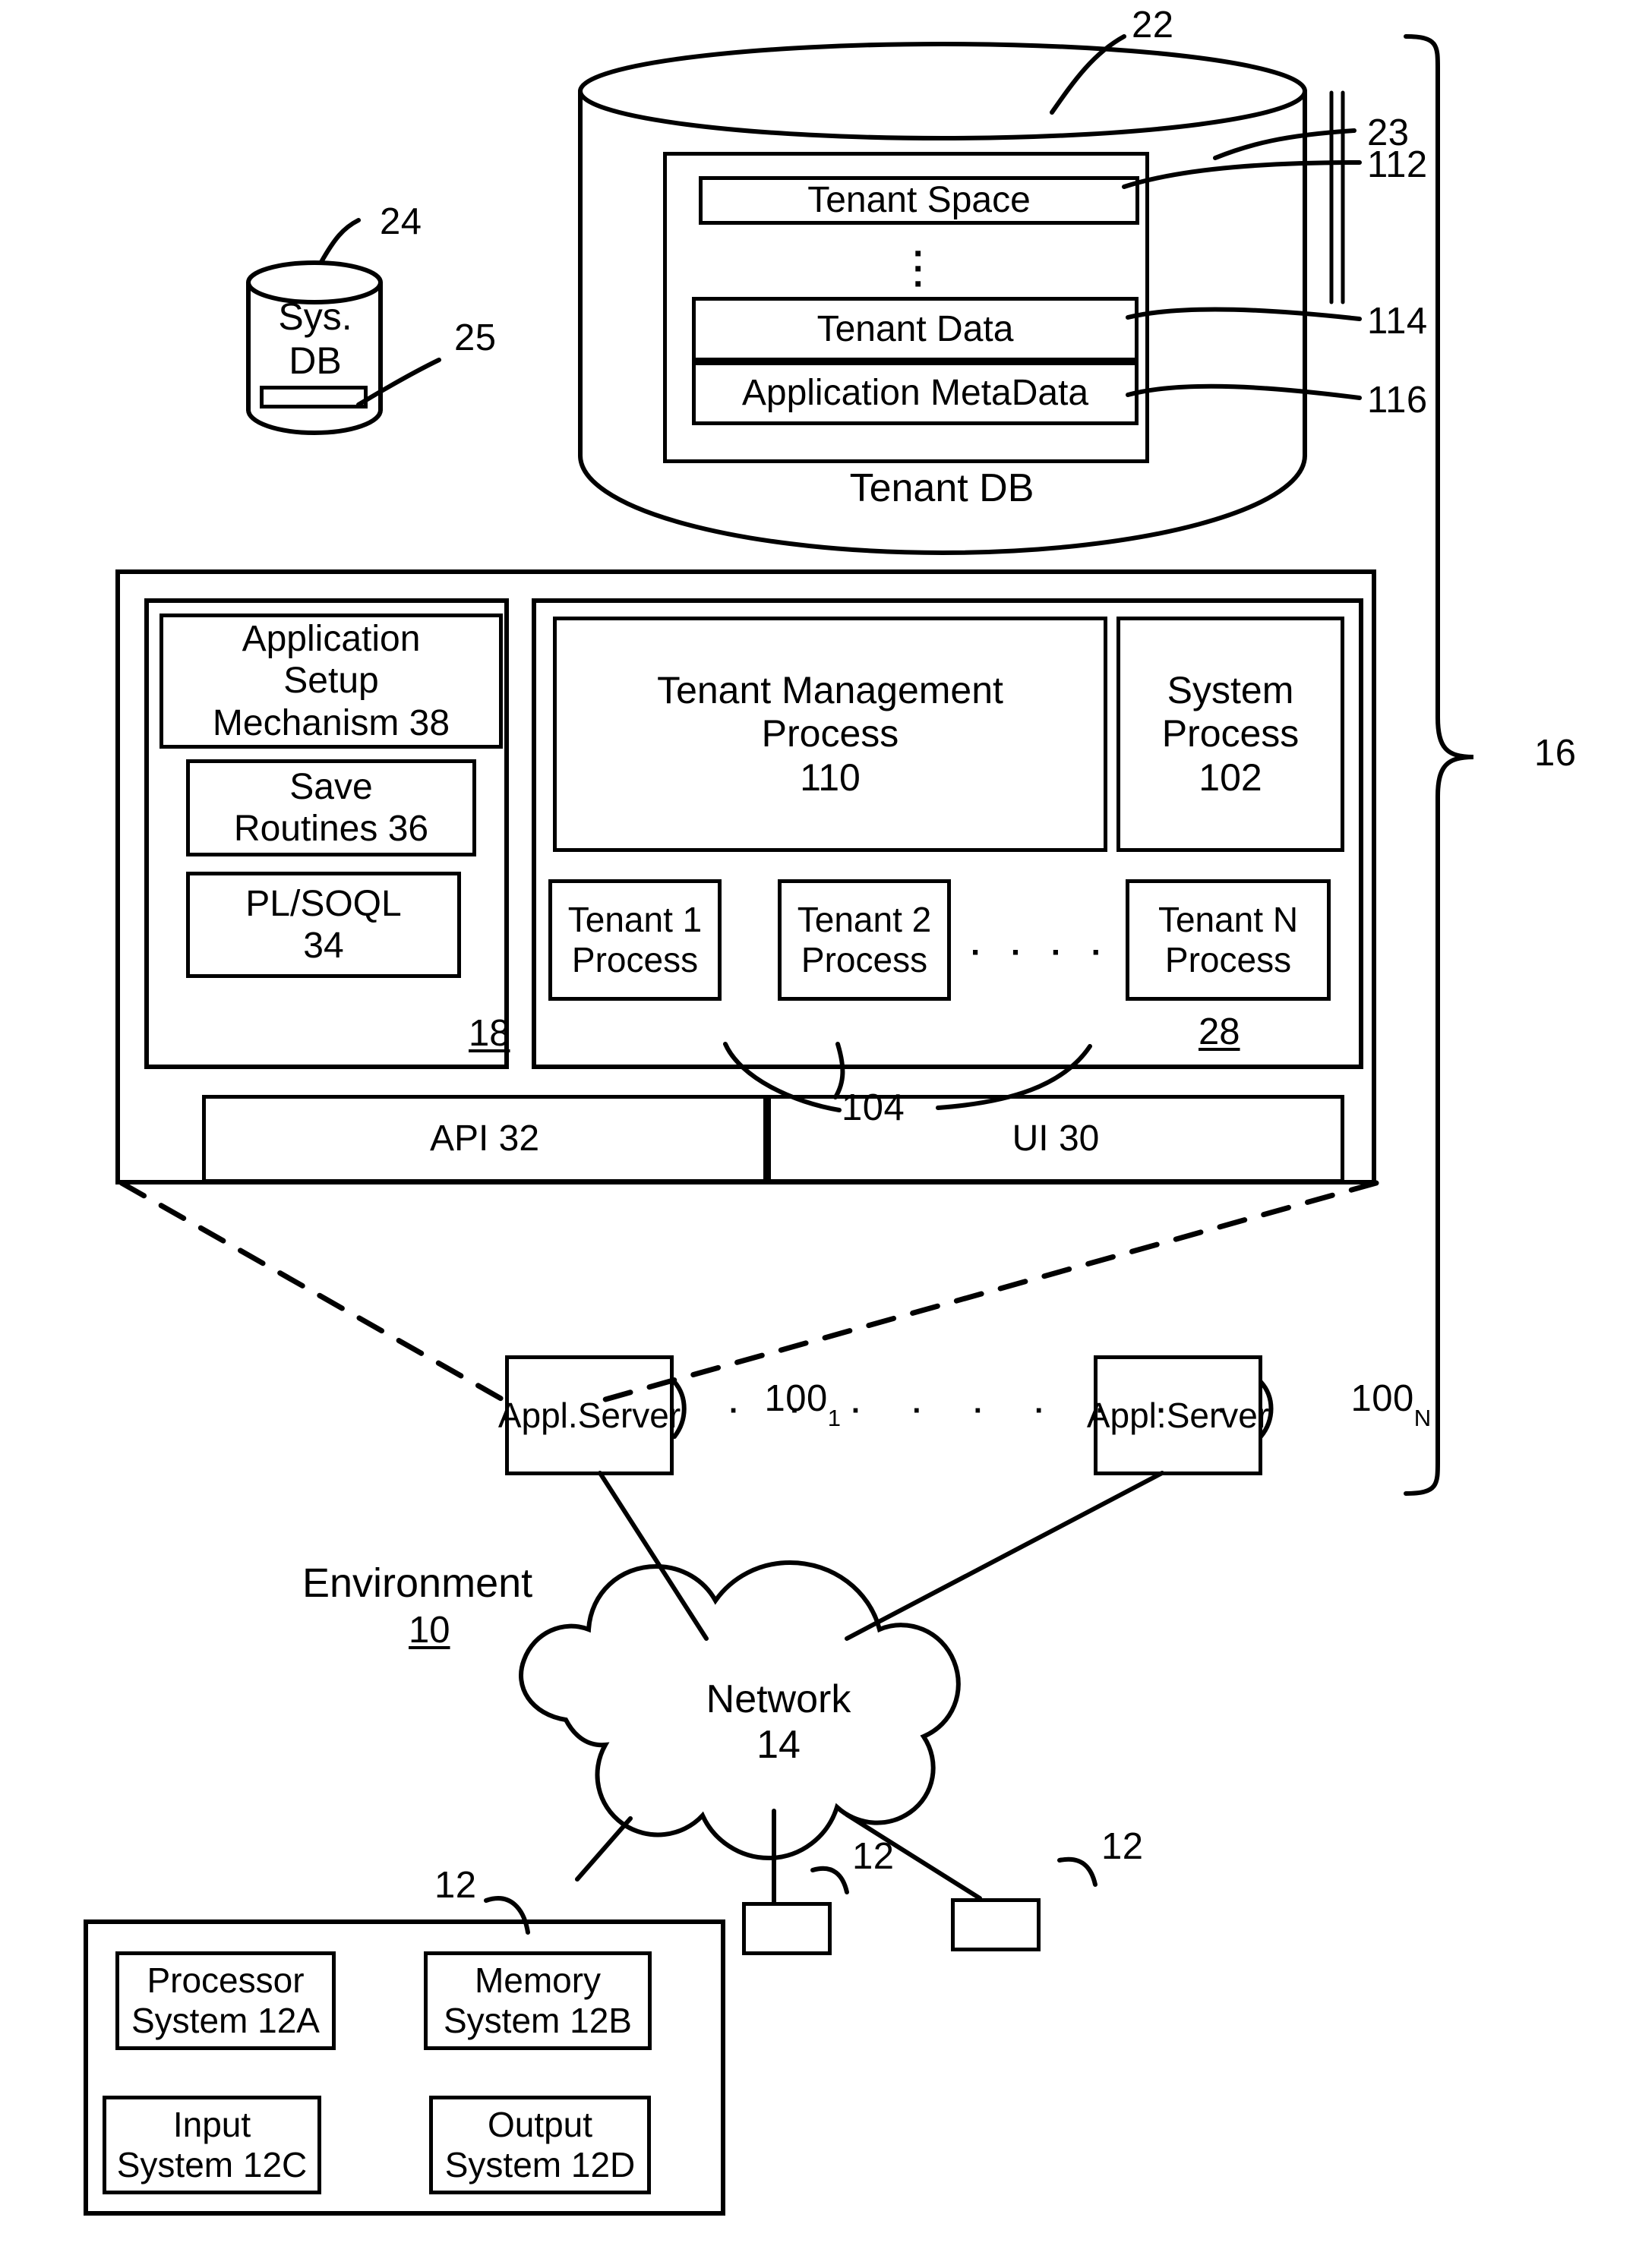 This screenshot has width=1636, height=2268. I want to click on link-network-usersystem, so click(604, 1849).